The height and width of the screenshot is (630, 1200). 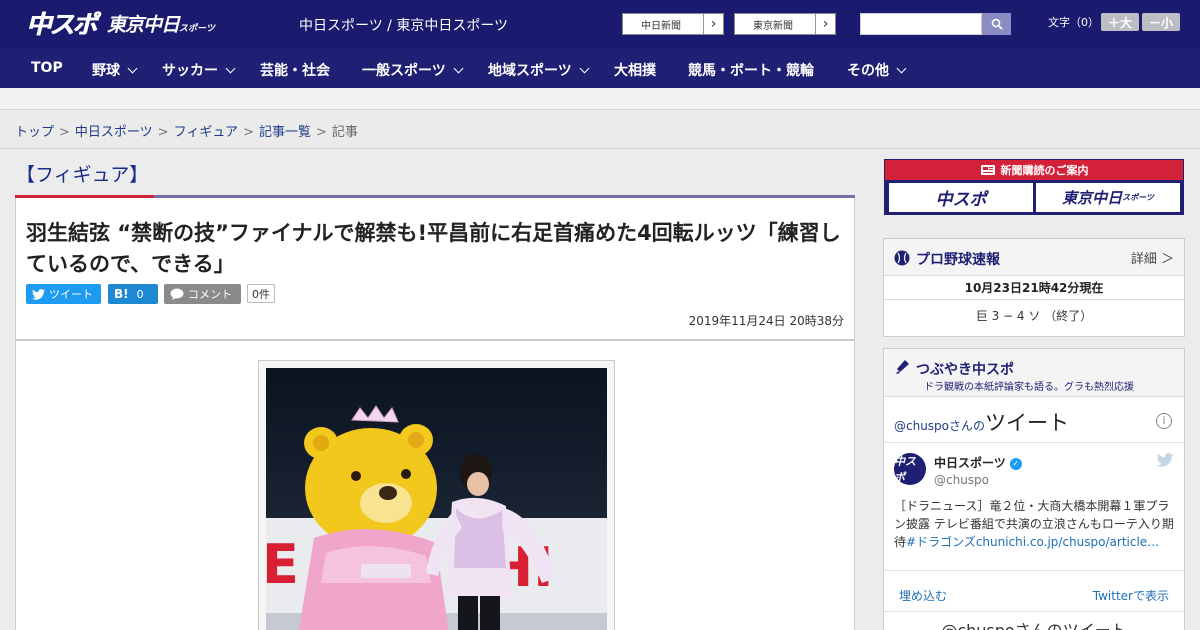 I want to click on tweets-subtitle: ドラ観戦の本紙評論家も語る。グラも熱烈応援, so click(x=1029, y=387).